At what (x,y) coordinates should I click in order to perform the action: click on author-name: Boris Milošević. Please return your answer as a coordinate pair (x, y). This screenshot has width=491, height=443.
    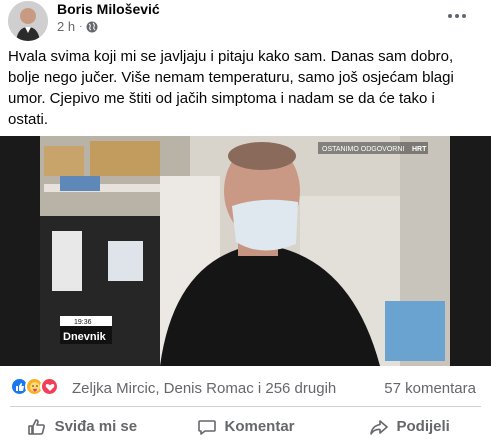
    Looking at the image, I should click on (108, 9).